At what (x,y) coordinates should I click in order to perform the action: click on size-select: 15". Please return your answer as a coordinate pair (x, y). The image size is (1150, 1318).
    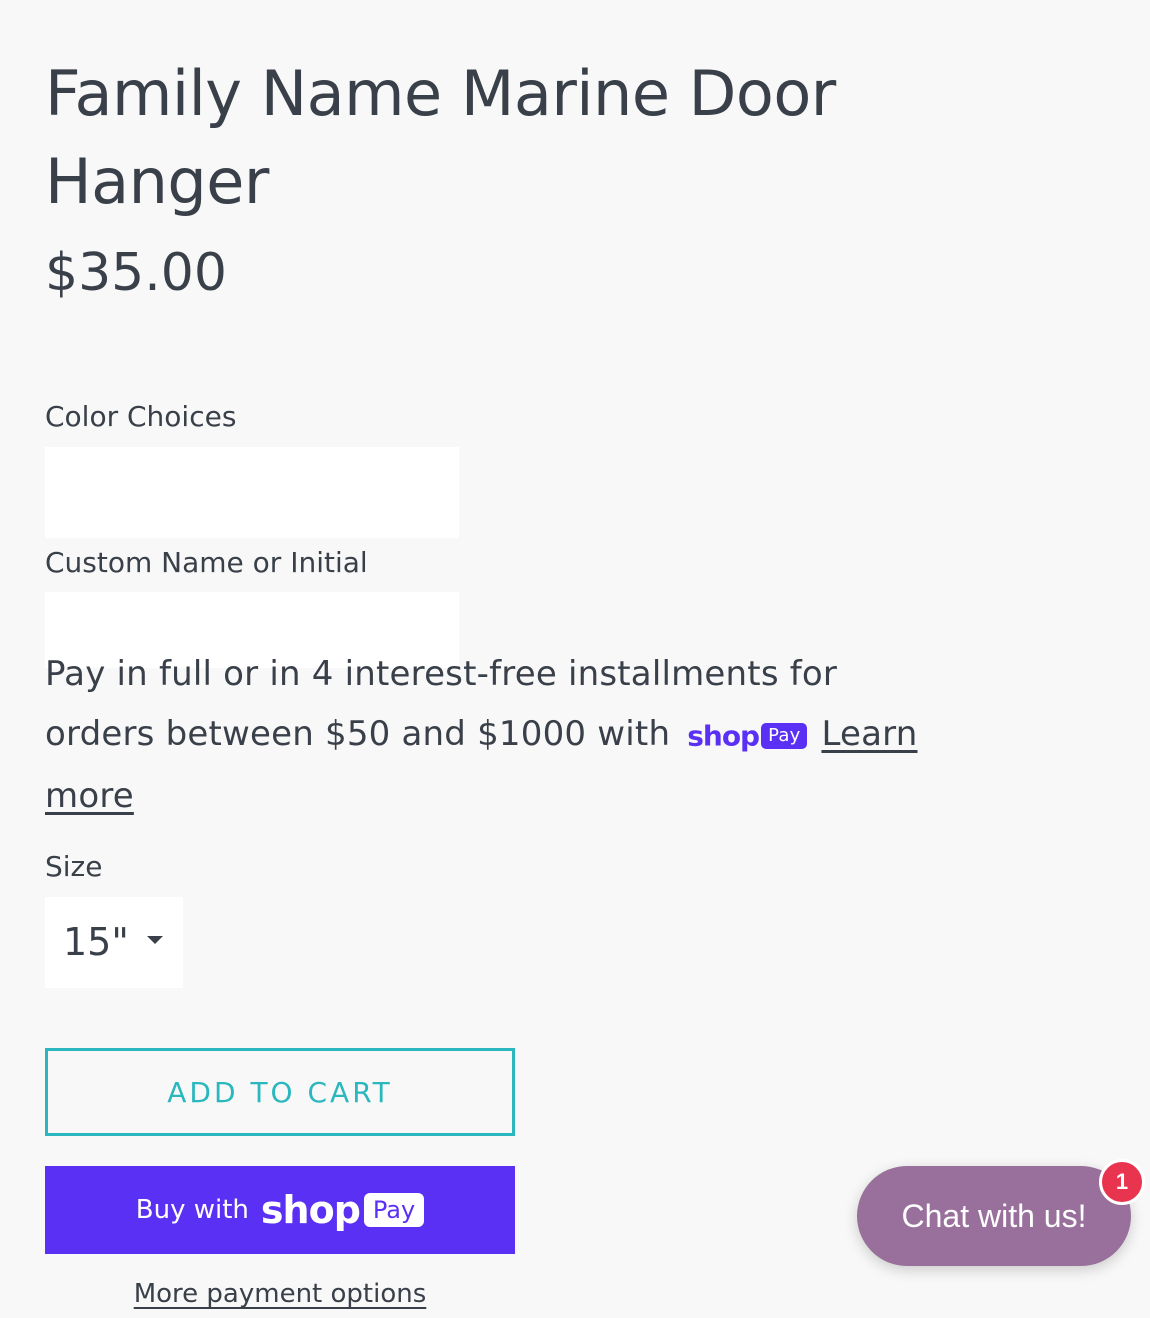
    Looking at the image, I should click on (114, 942).